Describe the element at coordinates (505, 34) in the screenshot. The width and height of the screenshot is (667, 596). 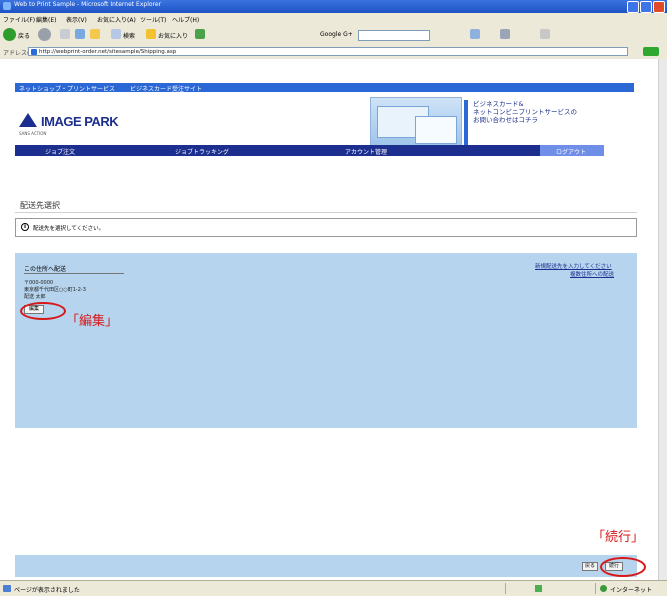
I see `print-icon` at that location.